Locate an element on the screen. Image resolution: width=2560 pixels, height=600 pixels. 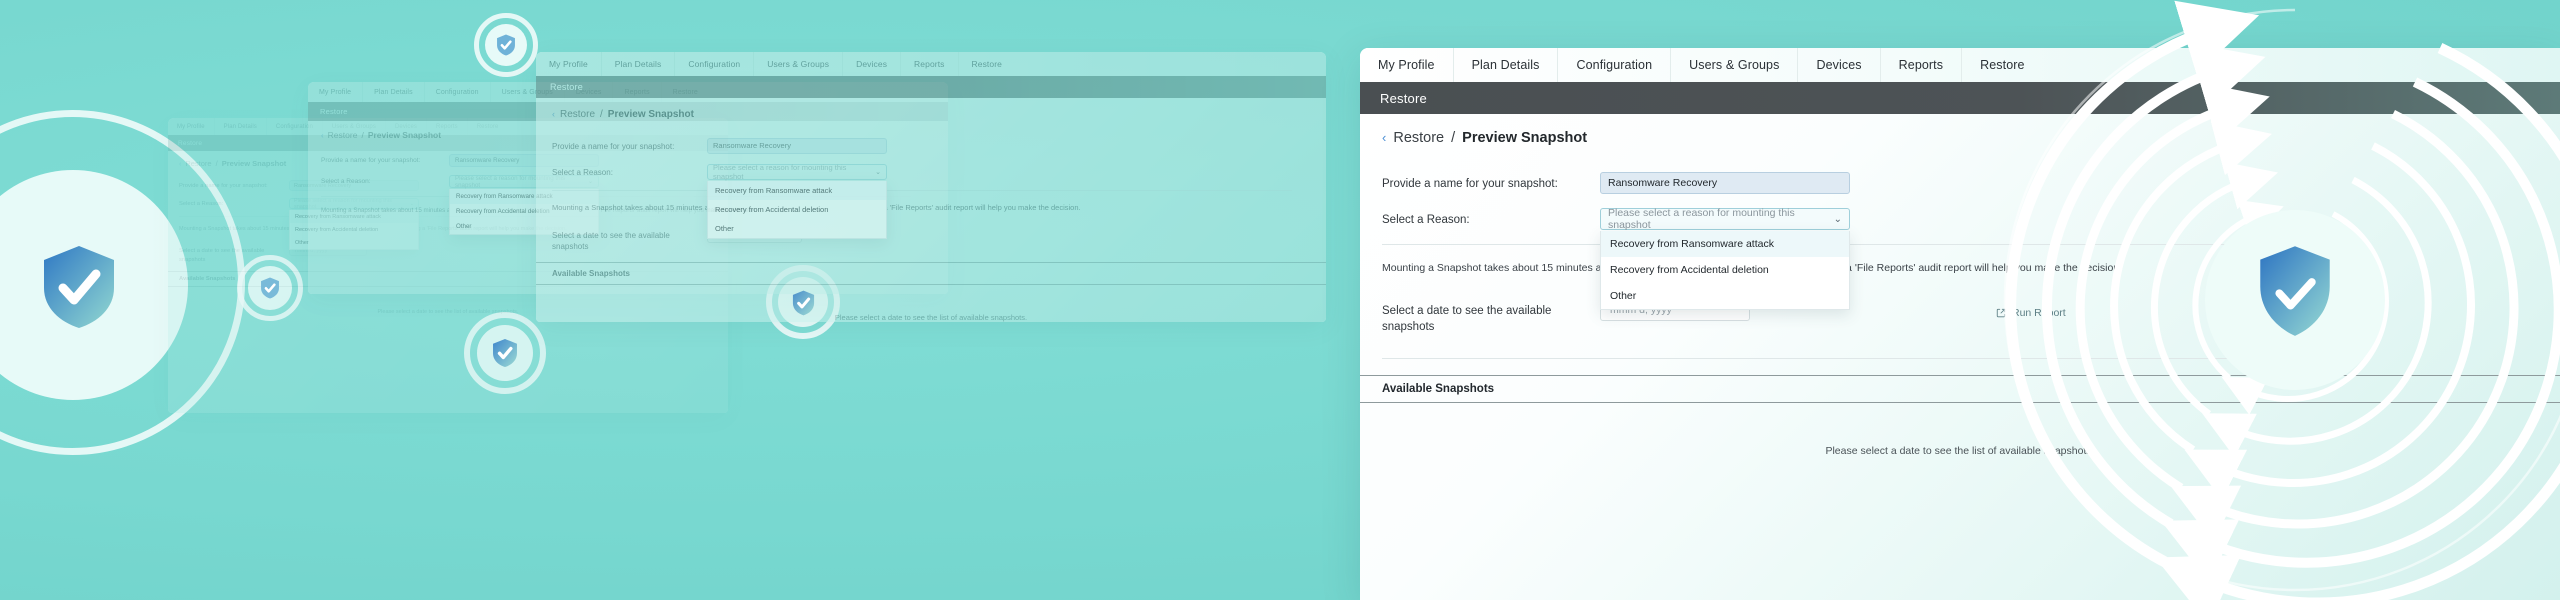
reason-option-ransomware: Recovery from Ransomware attack is located at coordinates (1725, 244).